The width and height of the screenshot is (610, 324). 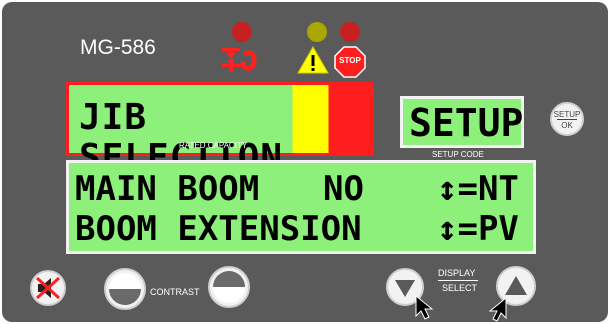 I want to click on warning-triangle-icon, so click(x=313, y=59).